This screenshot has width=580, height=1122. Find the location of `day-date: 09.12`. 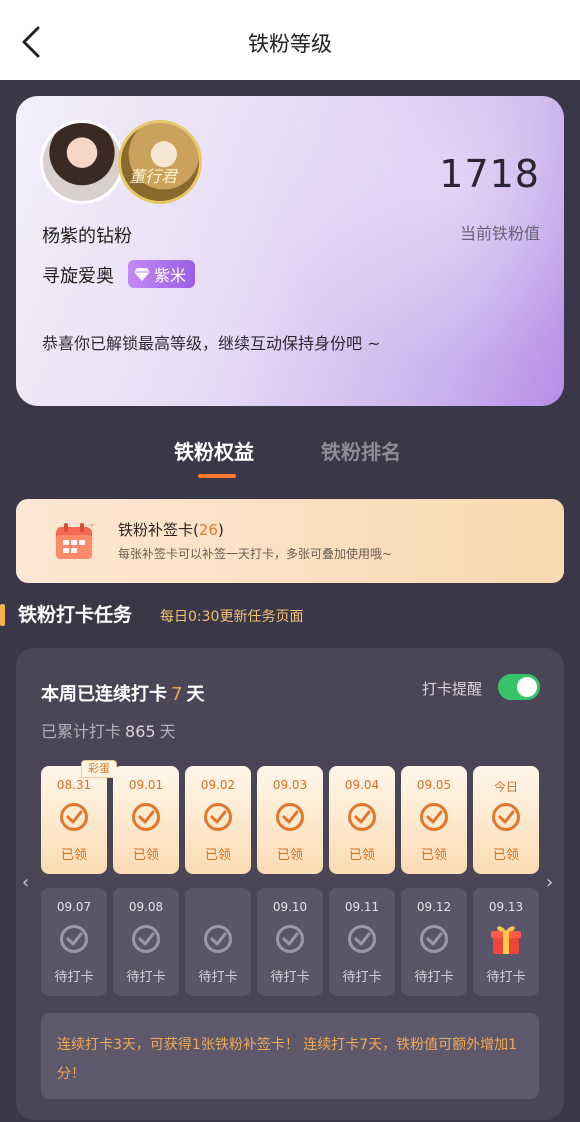

day-date: 09.12 is located at coordinates (434, 907).